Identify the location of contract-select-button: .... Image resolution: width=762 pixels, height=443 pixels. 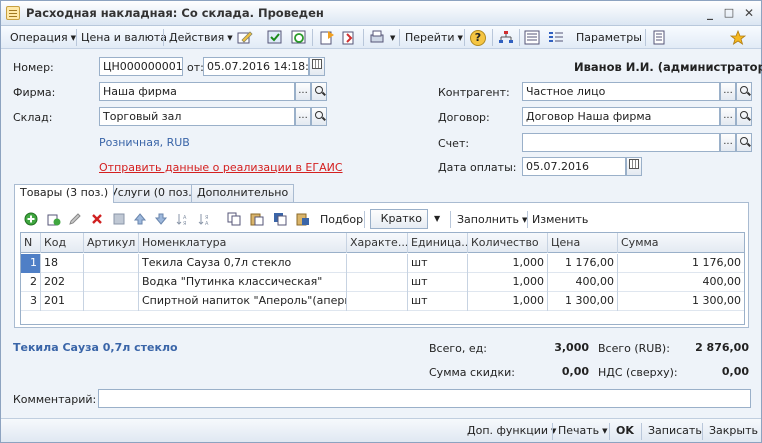
(728, 116).